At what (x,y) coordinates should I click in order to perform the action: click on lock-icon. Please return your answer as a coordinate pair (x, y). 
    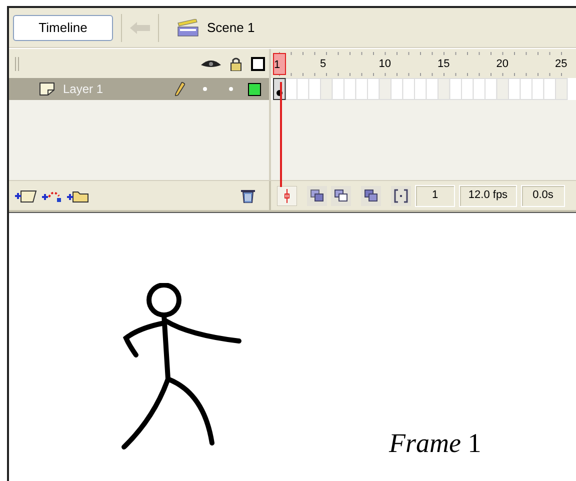
    Looking at the image, I should click on (236, 63).